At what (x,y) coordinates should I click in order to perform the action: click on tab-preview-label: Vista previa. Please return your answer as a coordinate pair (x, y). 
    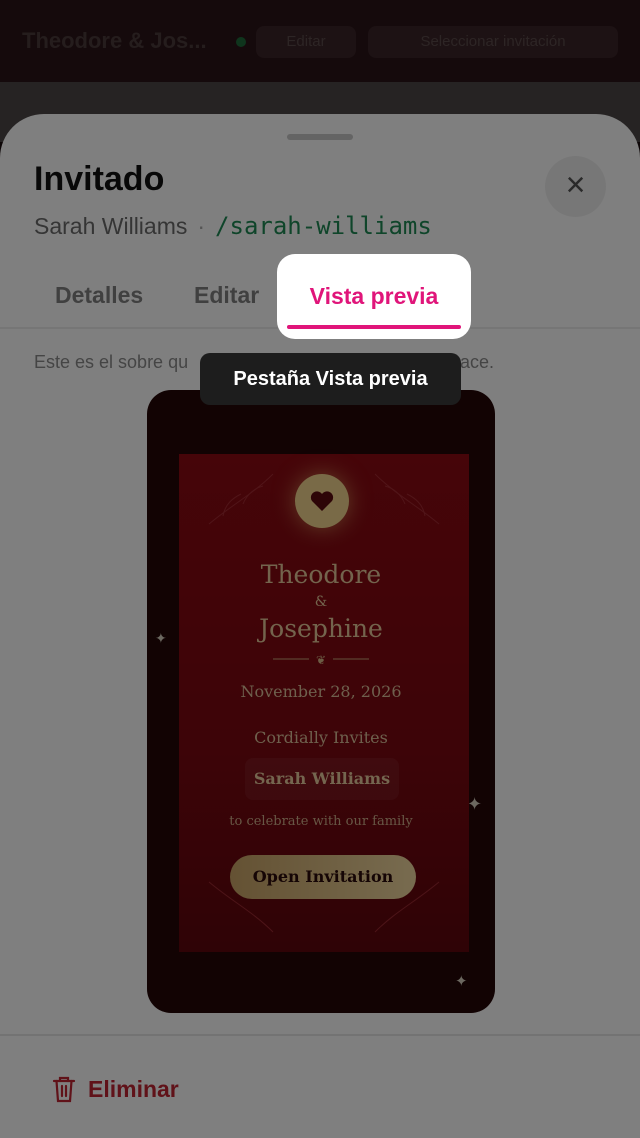
    Looking at the image, I should click on (374, 296).